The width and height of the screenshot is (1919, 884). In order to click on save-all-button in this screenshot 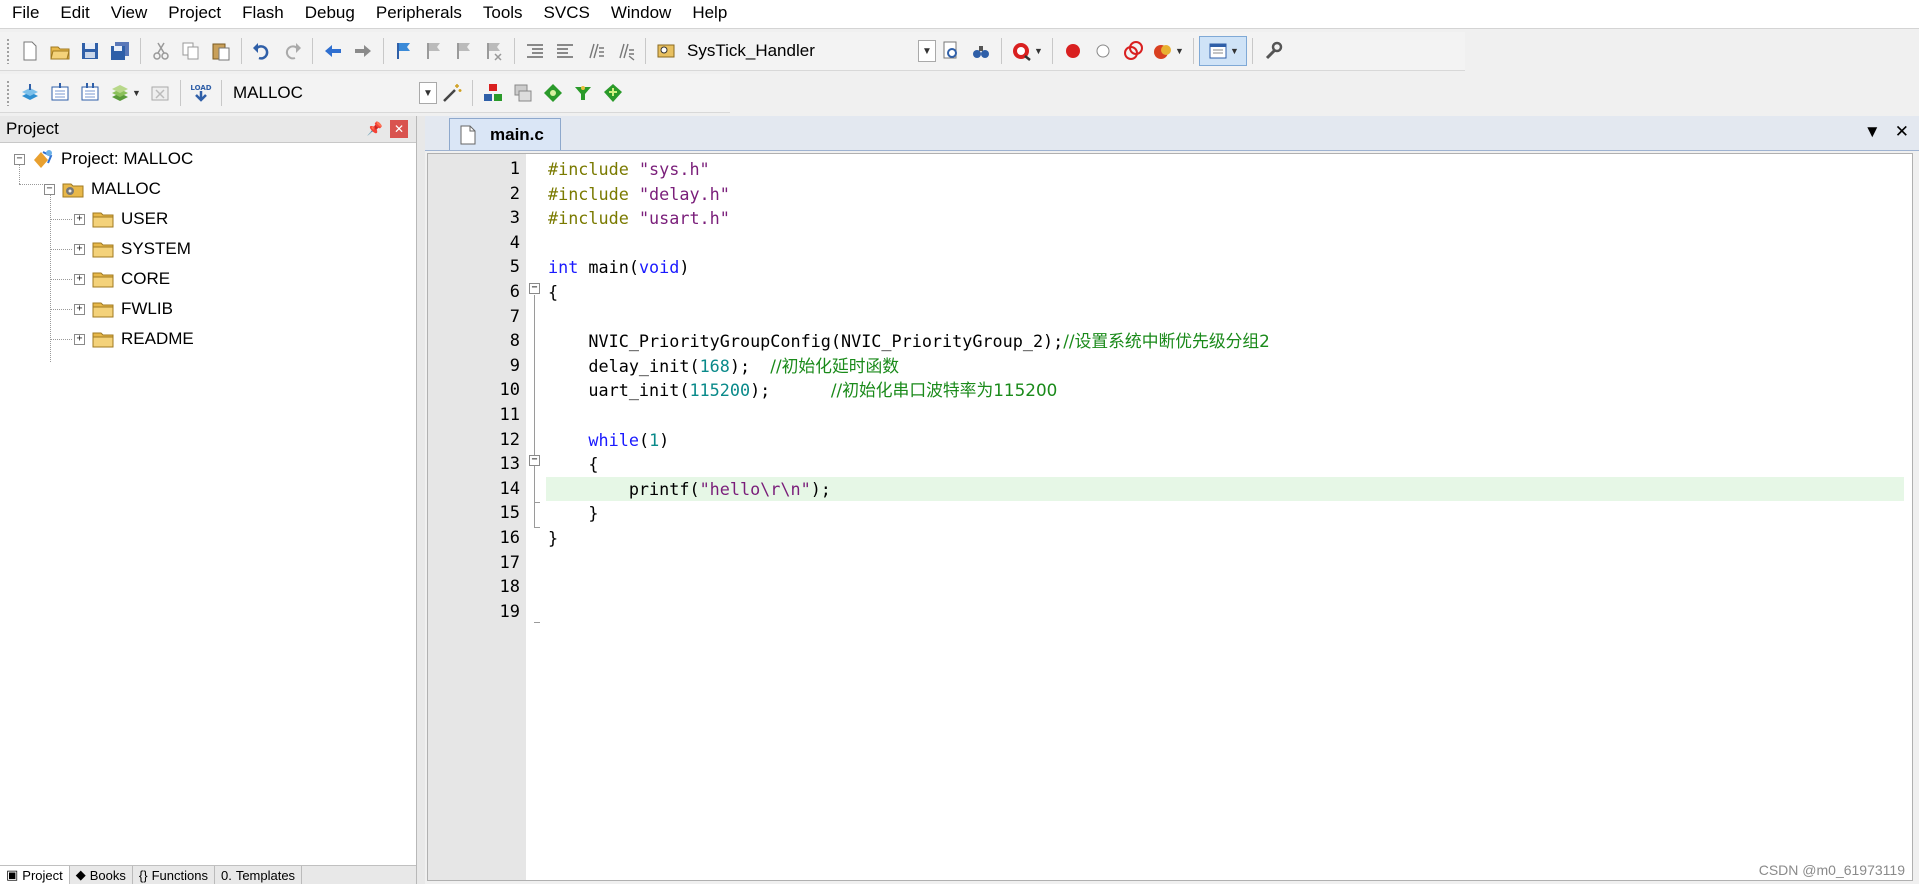, I will do `click(120, 51)`.